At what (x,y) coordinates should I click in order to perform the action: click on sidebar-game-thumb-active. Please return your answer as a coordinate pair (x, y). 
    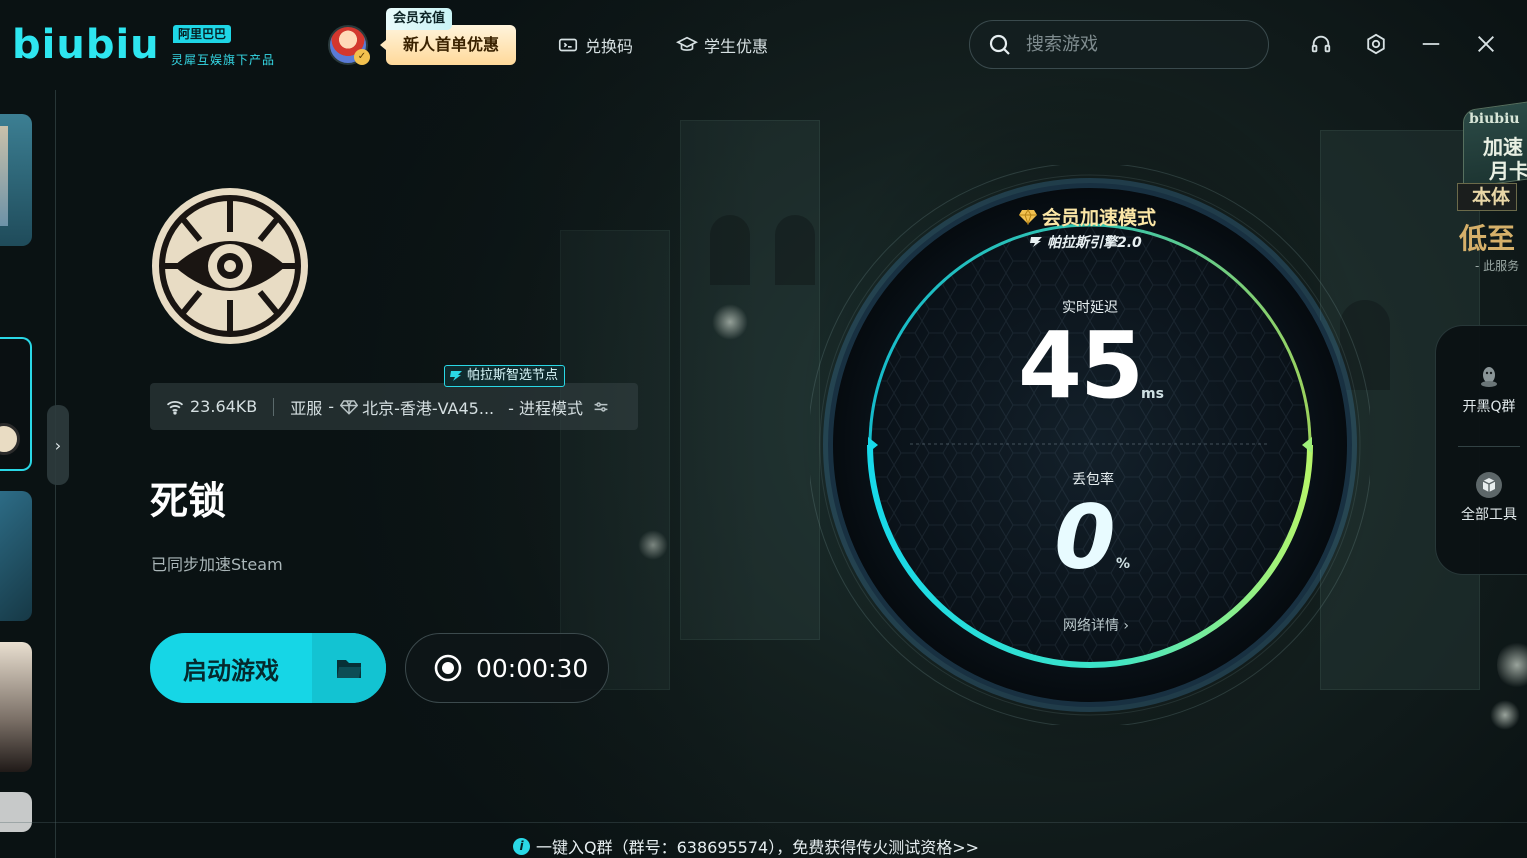
    Looking at the image, I should click on (16, 404).